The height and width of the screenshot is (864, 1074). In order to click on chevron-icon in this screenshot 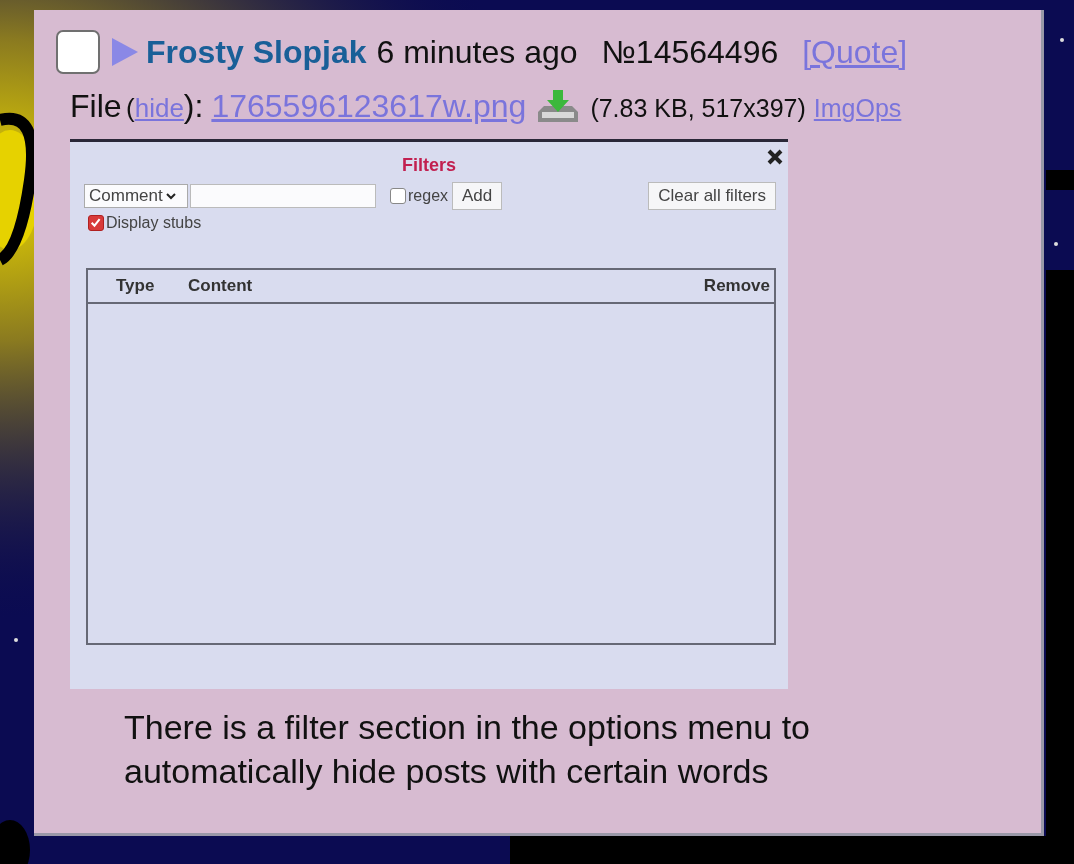, I will do `click(170, 196)`.